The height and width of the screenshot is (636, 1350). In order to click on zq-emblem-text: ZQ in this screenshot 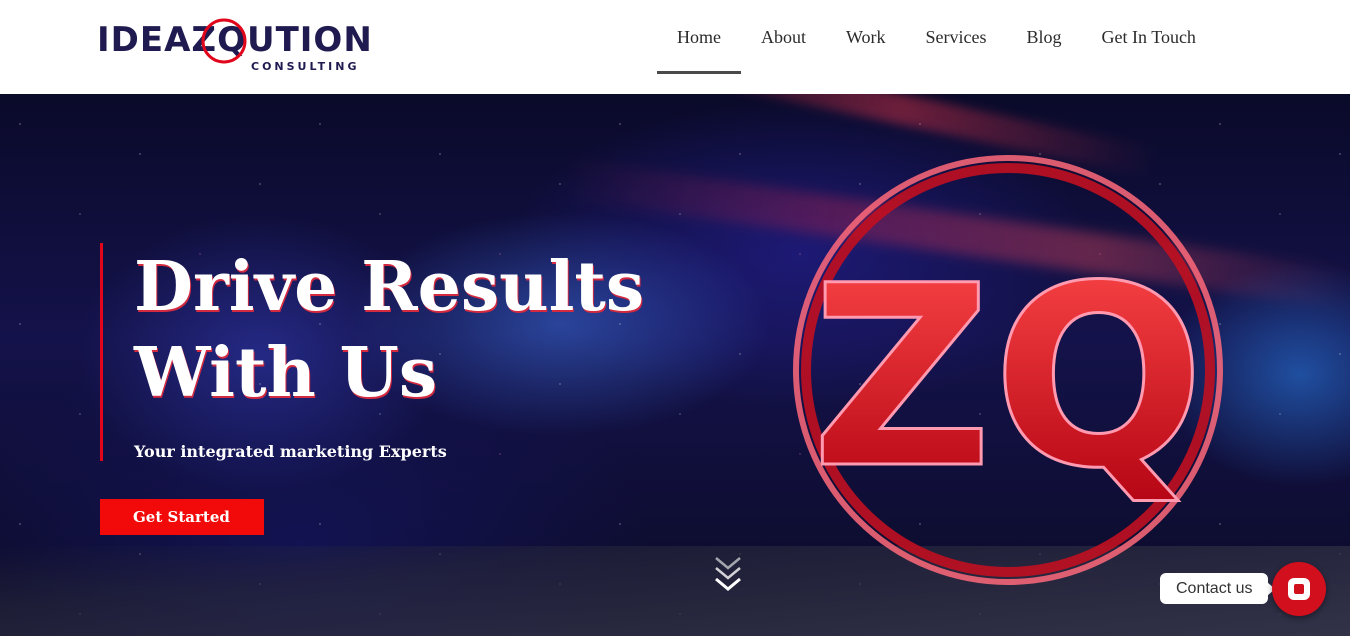, I will do `click(1008, 377)`.